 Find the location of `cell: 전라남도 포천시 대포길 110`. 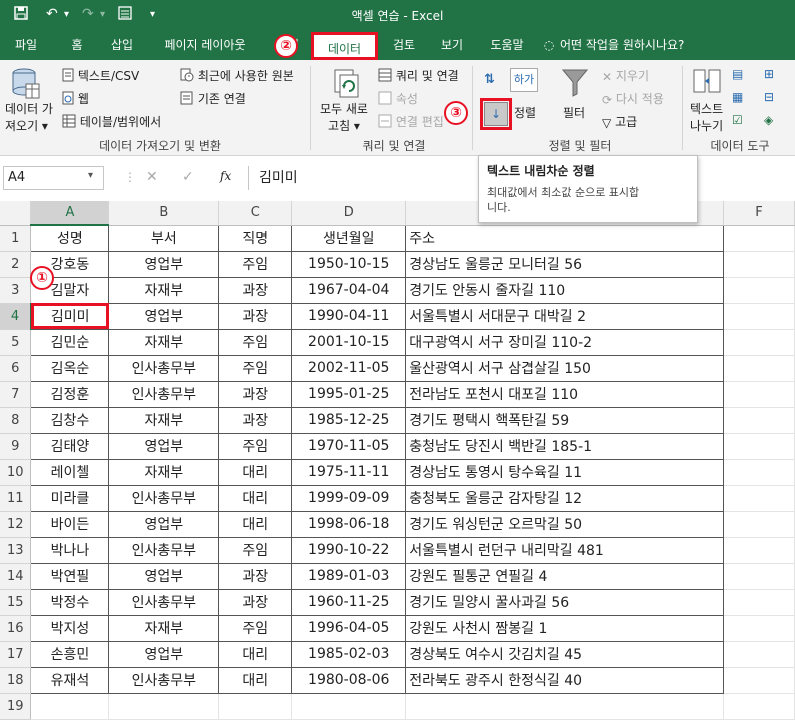

cell: 전라남도 포천시 대포길 110 is located at coordinates (565, 394).